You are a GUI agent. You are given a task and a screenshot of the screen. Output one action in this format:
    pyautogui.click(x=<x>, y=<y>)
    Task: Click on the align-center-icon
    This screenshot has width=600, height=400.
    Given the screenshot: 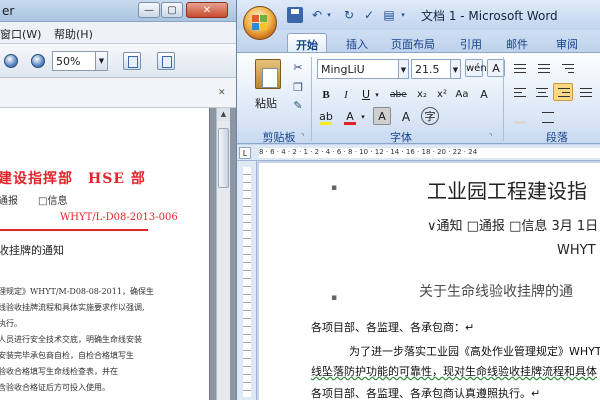 What is the action you would take?
    pyautogui.click(x=541, y=92)
    